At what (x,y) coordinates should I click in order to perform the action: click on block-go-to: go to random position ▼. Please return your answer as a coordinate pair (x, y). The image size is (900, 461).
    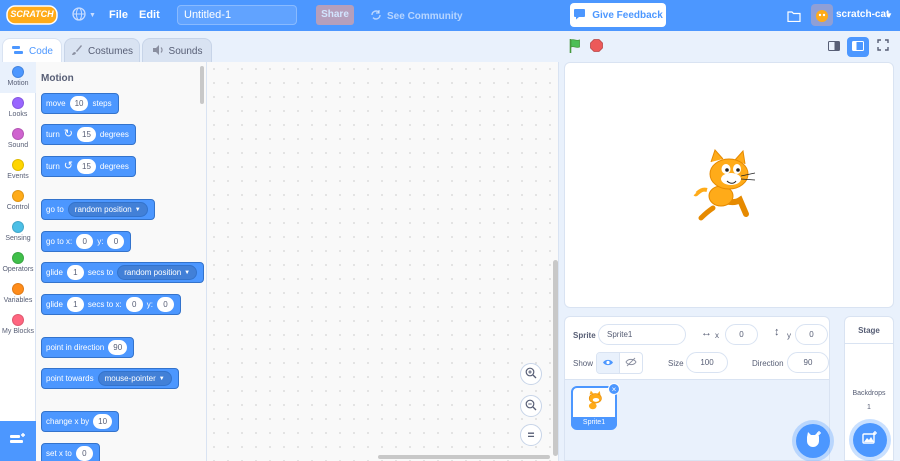
    Looking at the image, I should click on (98, 209).